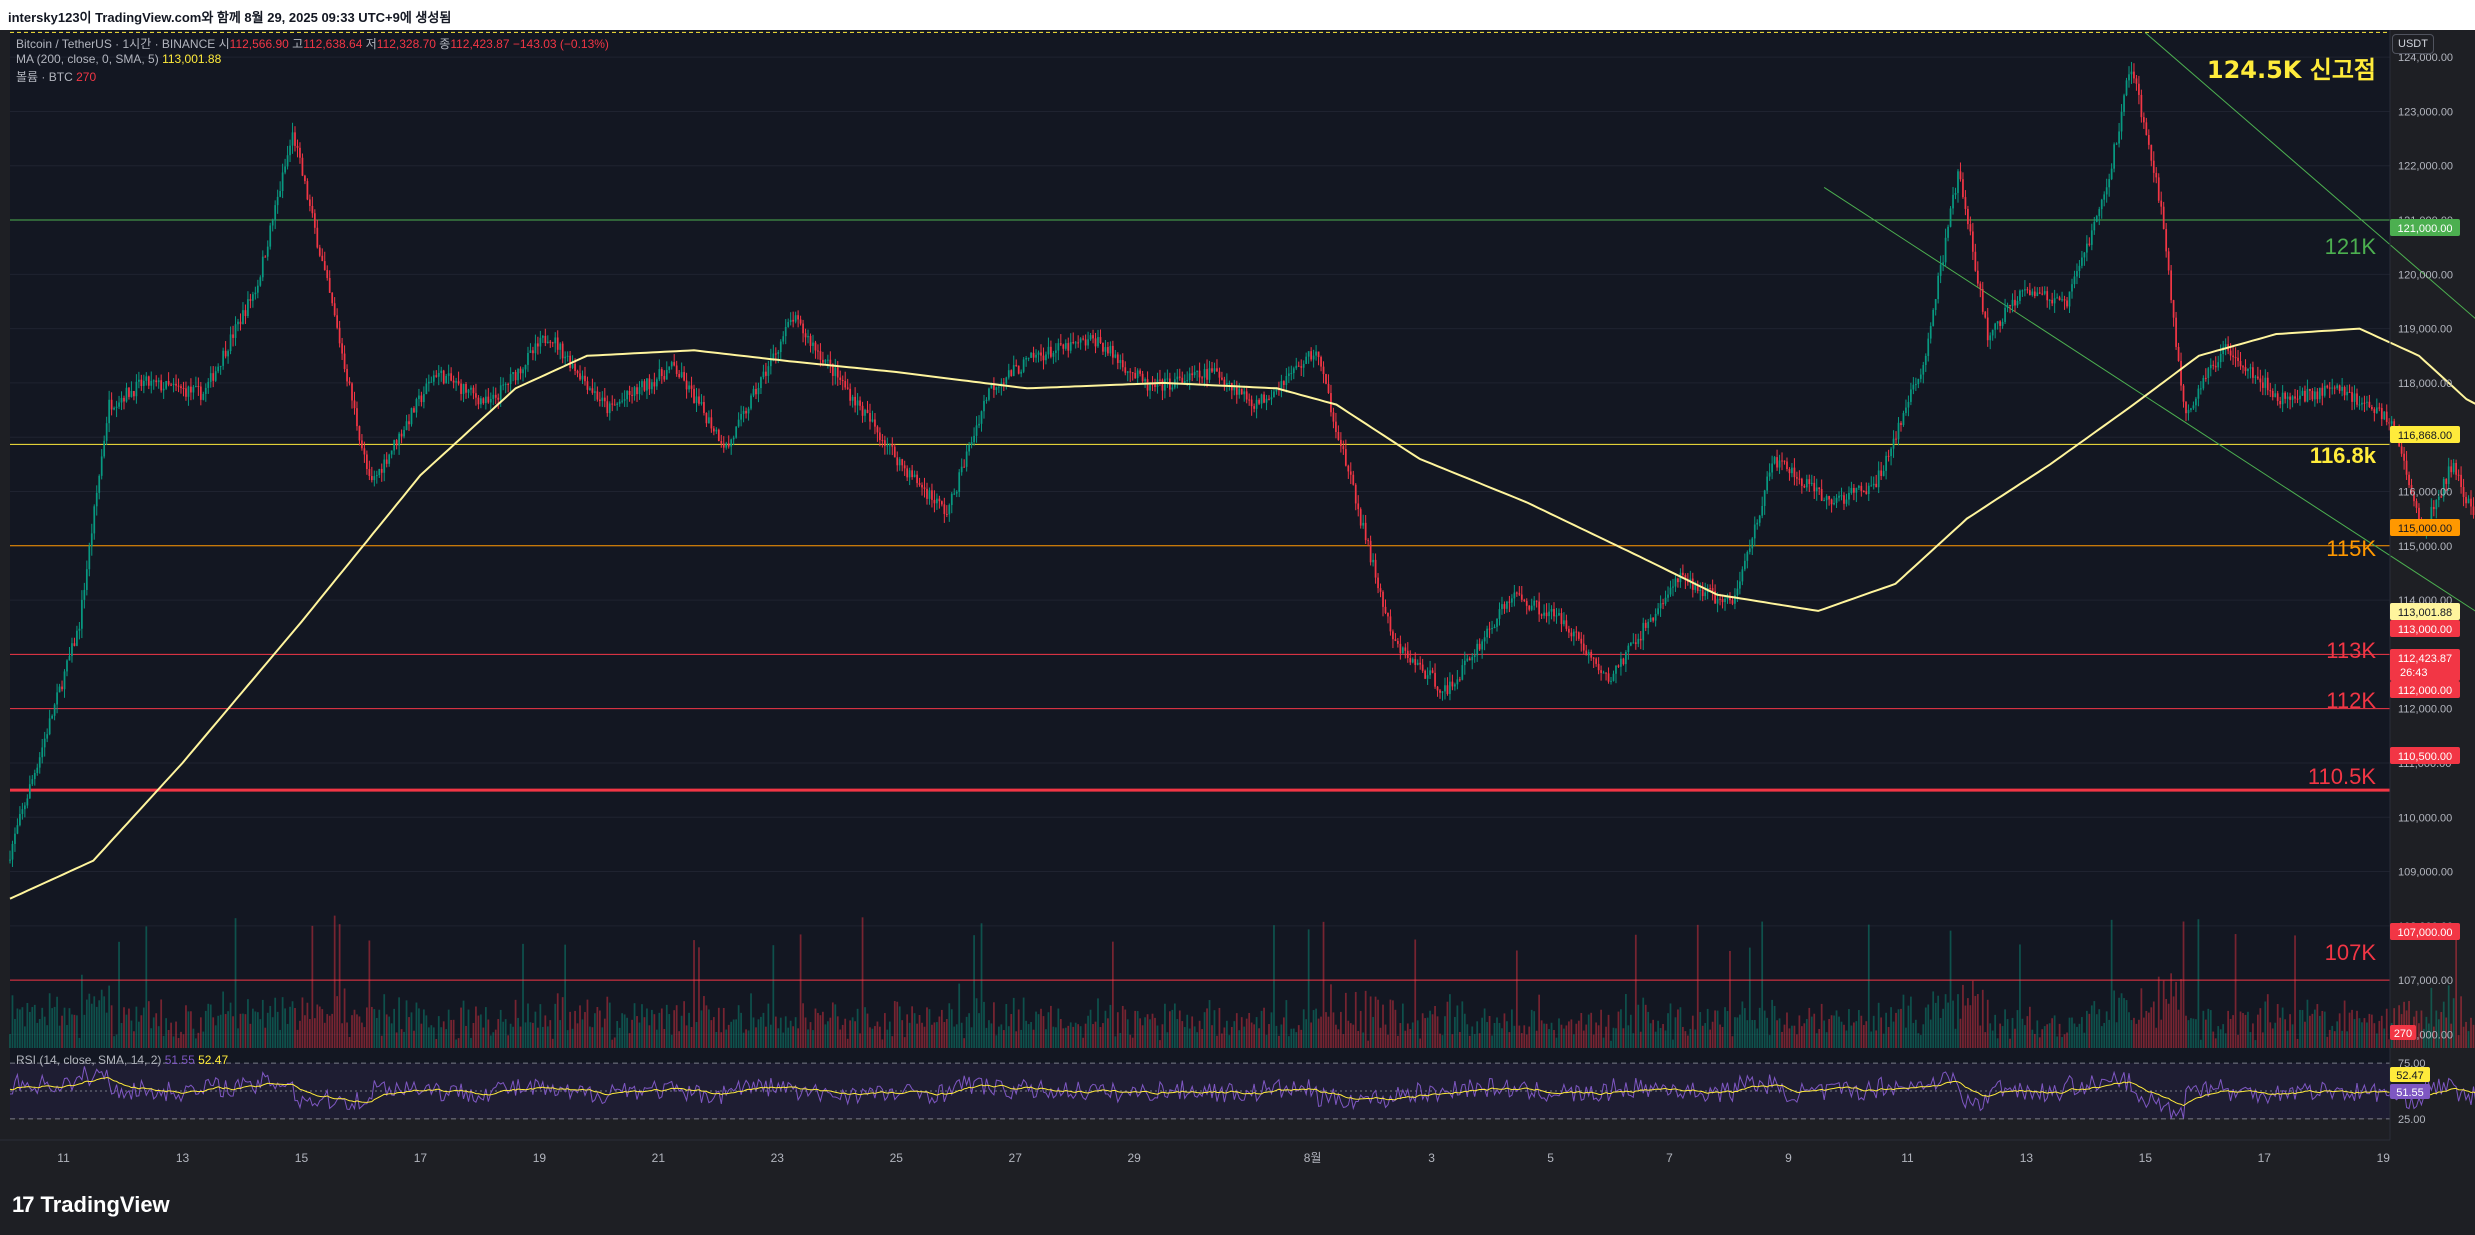 The width and height of the screenshot is (2475, 1235). I want to click on time-tick-label: 17, so click(2265, 1158).